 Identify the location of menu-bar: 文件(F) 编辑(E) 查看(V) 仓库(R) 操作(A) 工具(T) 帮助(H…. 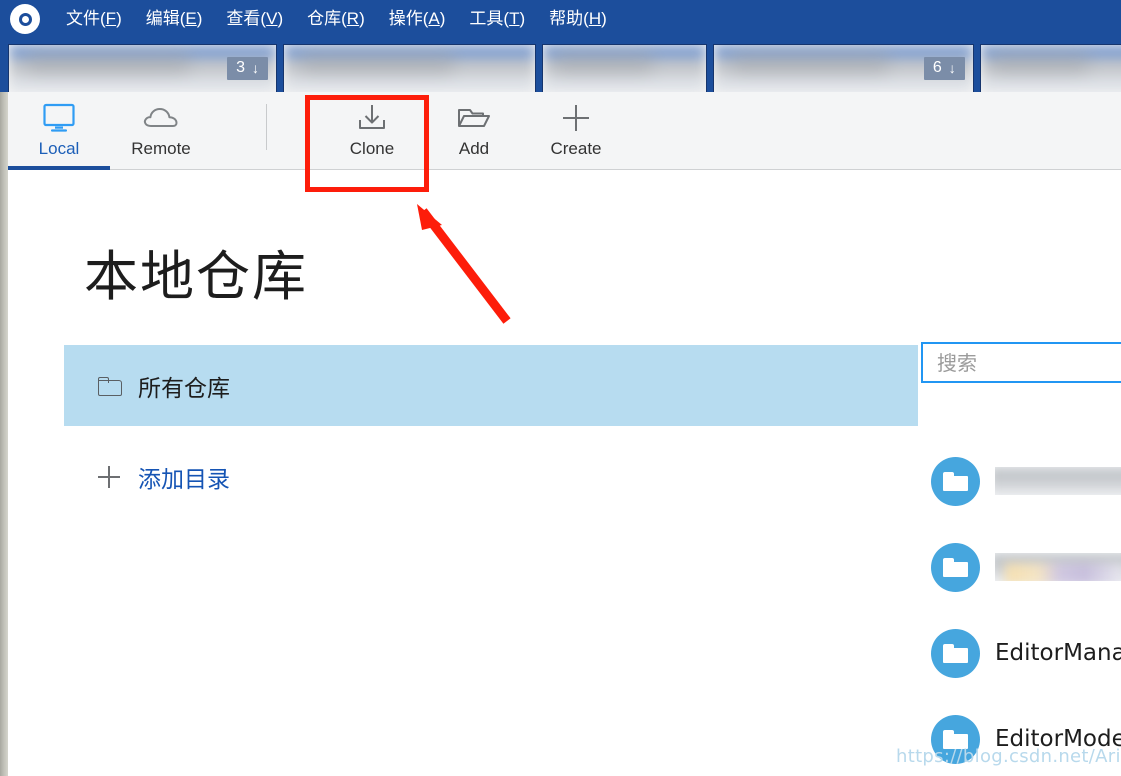
(560, 19).